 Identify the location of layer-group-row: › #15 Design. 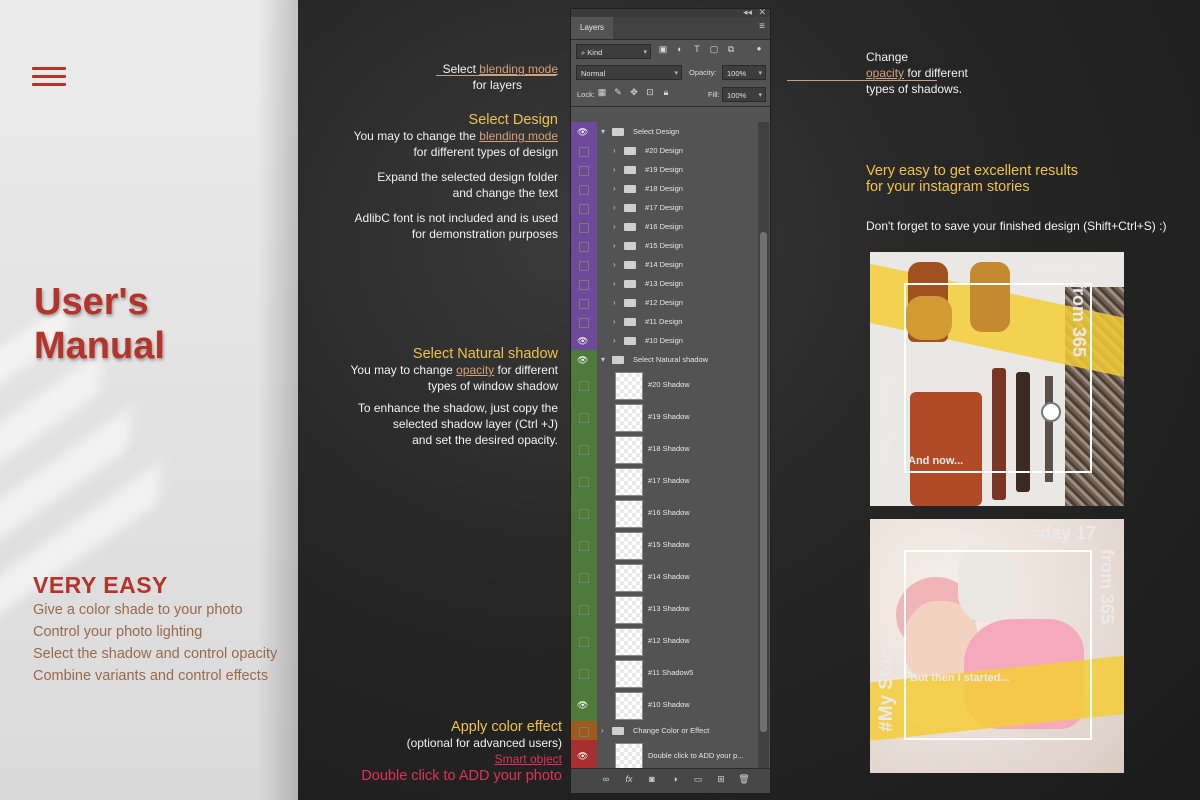
(665, 246).